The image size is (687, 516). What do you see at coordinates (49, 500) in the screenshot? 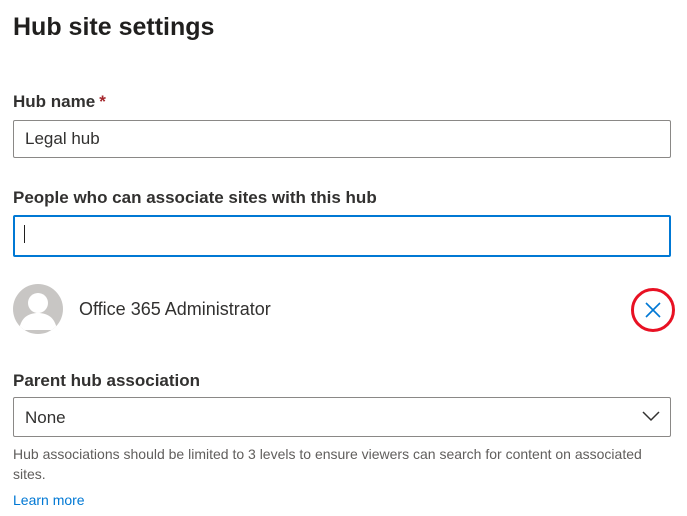
I see `learn-more-link: Learn more` at bounding box center [49, 500].